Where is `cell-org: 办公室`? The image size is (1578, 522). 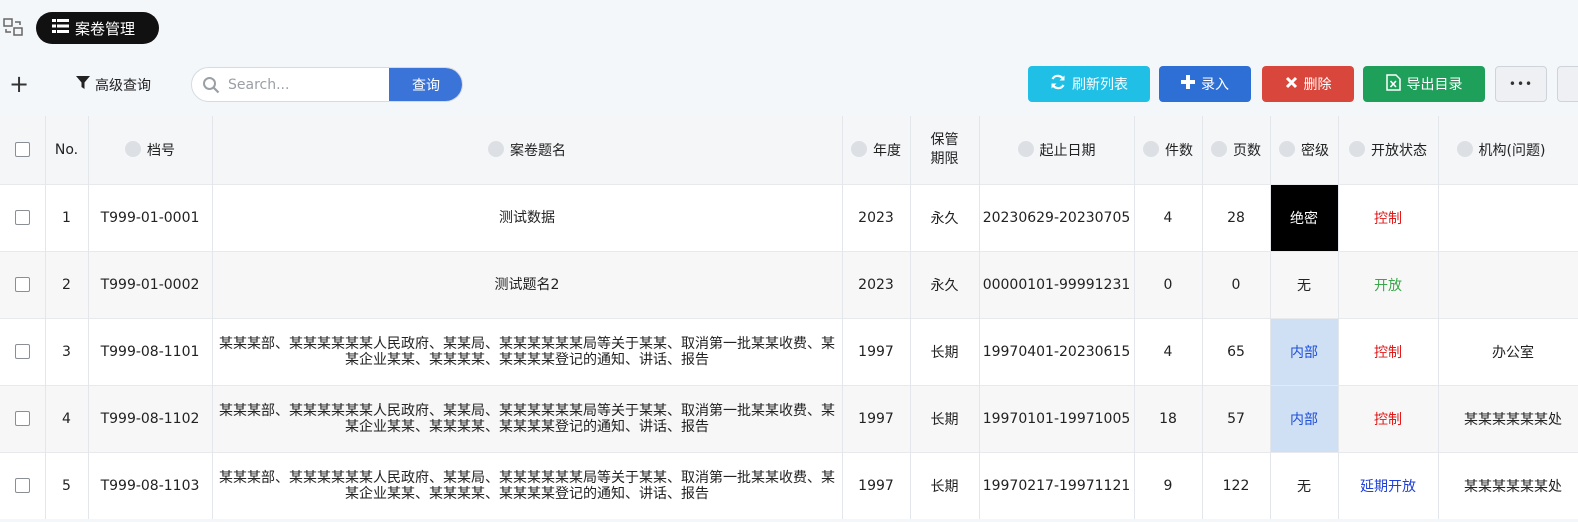 cell-org: 办公室 is located at coordinates (1508, 351).